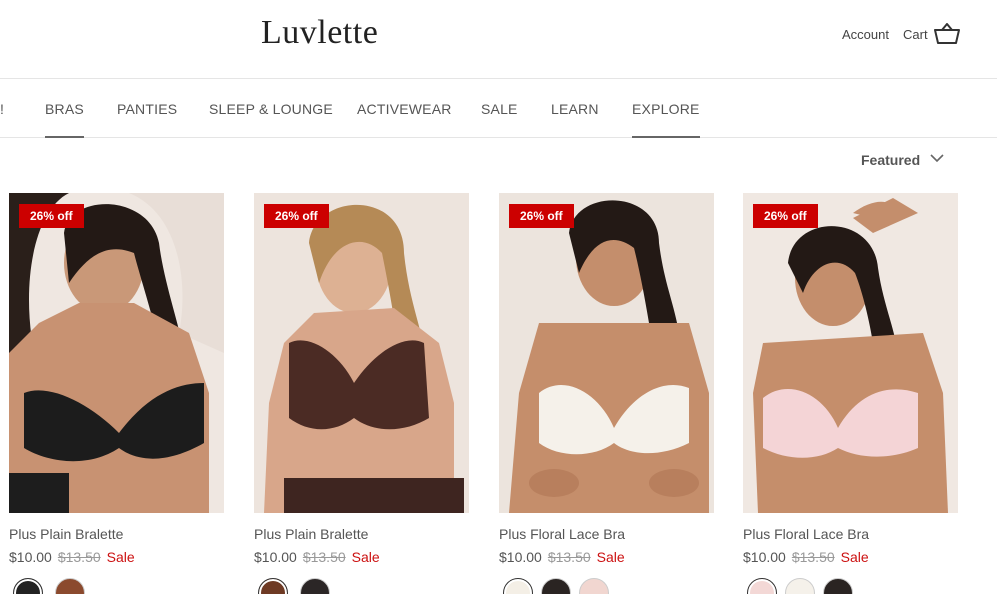 The height and width of the screenshot is (594, 997). I want to click on cart-link: Cart, so click(915, 34).